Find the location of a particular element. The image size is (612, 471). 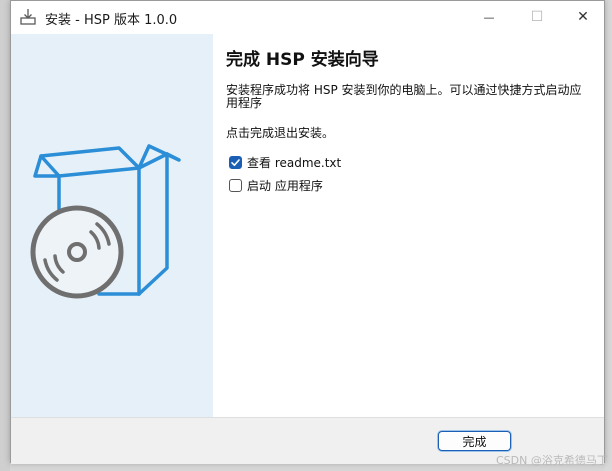

title-bar: 安装 - HSP 版本 1.0.0 — ☐ ✕ is located at coordinates (307, 17).